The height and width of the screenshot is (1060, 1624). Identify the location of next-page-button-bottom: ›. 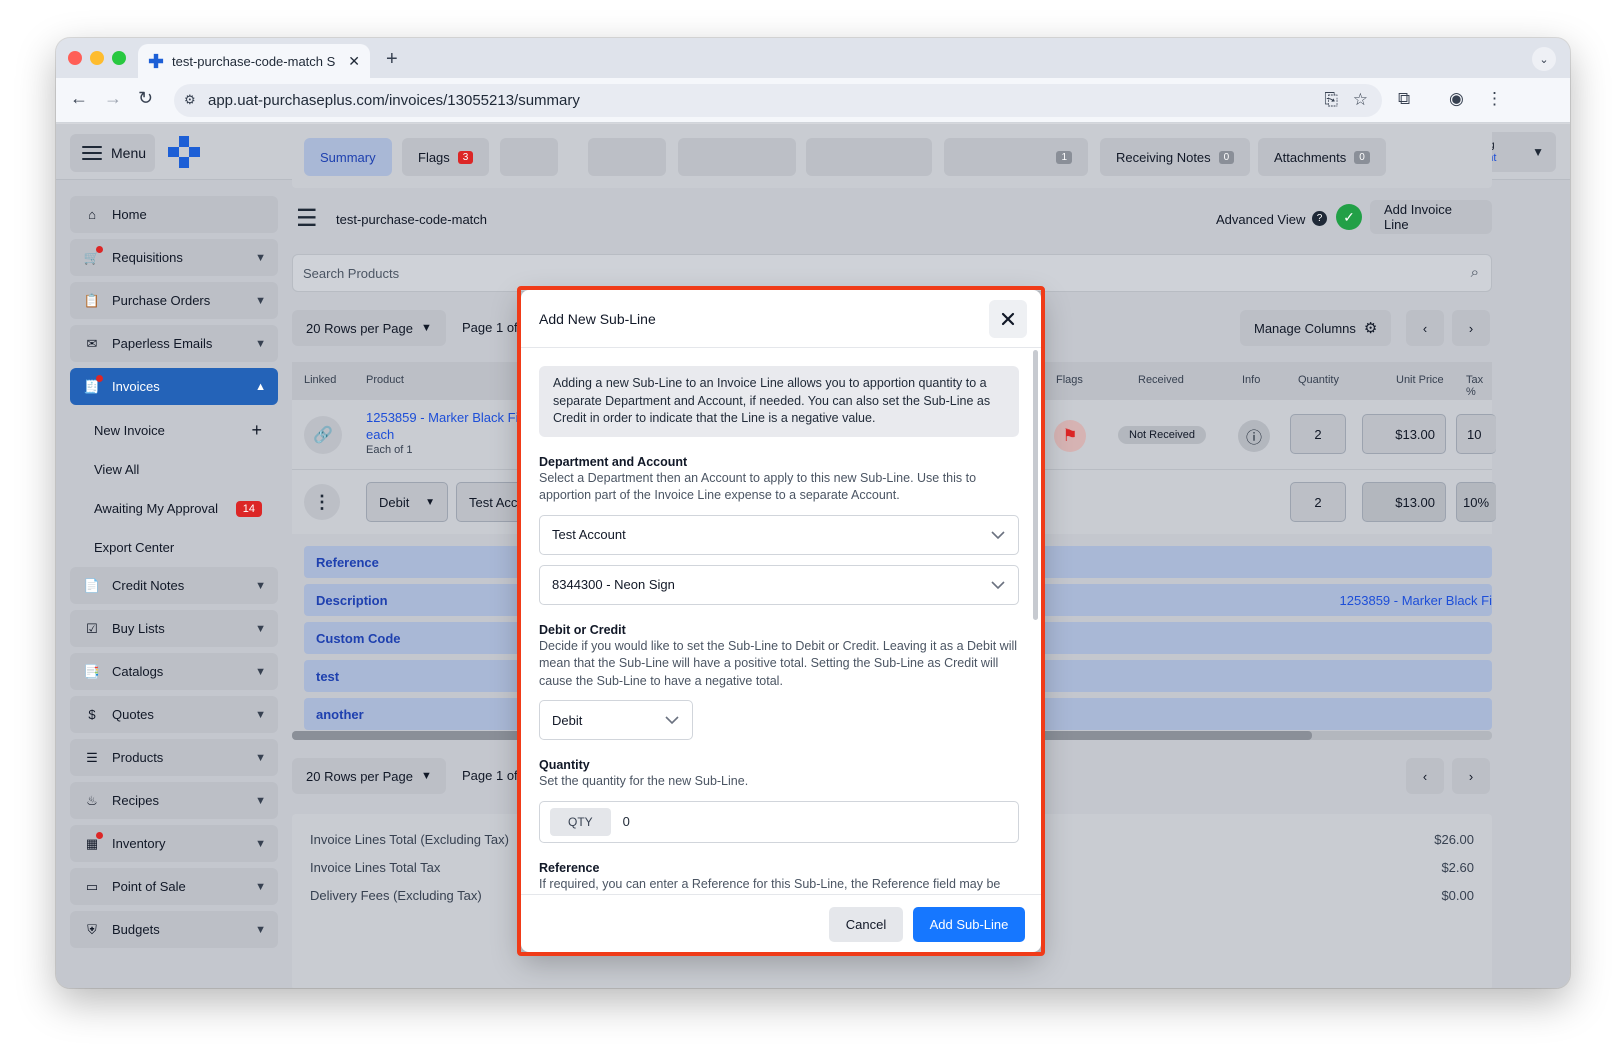
(1471, 776).